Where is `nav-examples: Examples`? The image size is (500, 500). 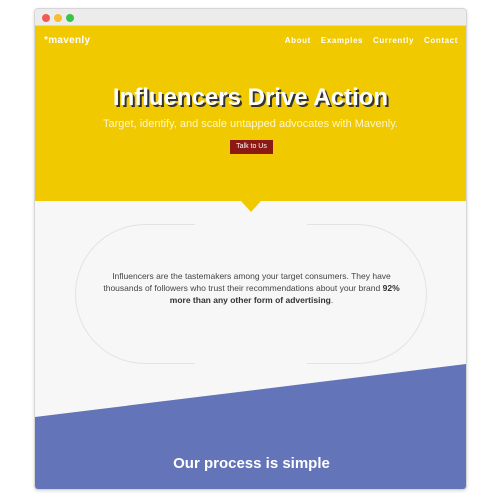
nav-examples: Examples is located at coordinates (342, 40).